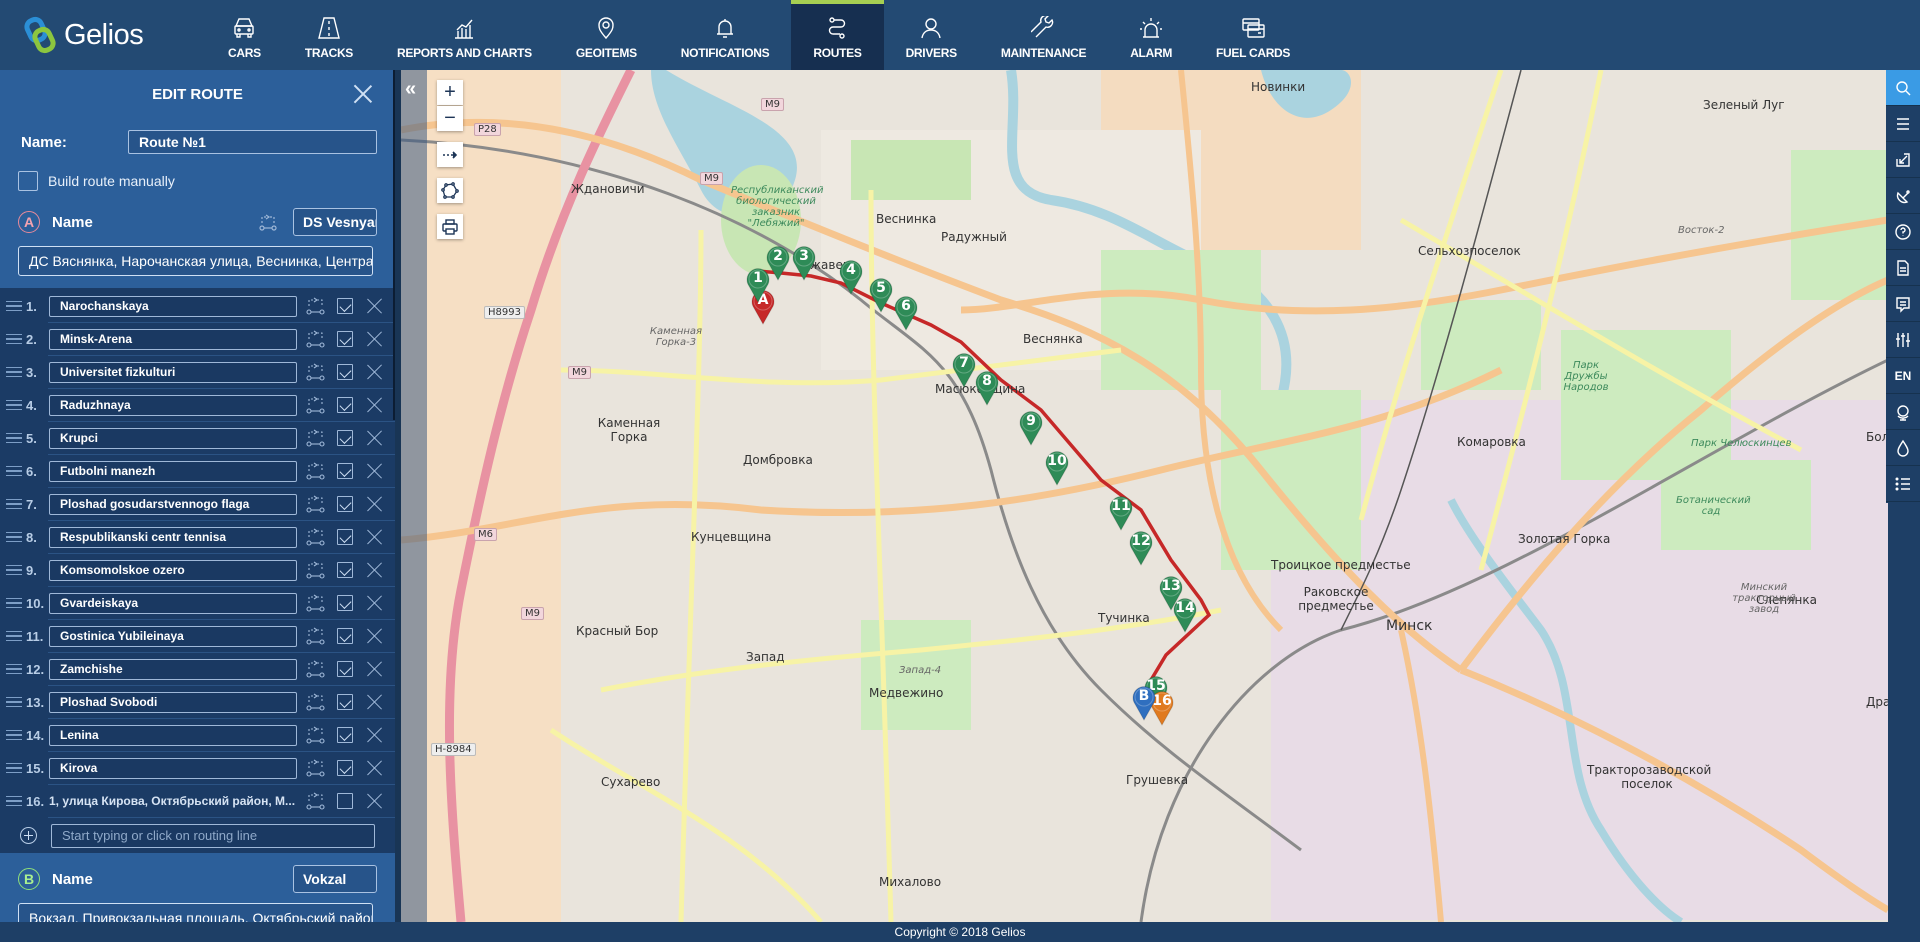 This screenshot has height=942, width=1920. Describe the element at coordinates (335, 879) in the screenshot. I see `end-point-short-name` at that location.